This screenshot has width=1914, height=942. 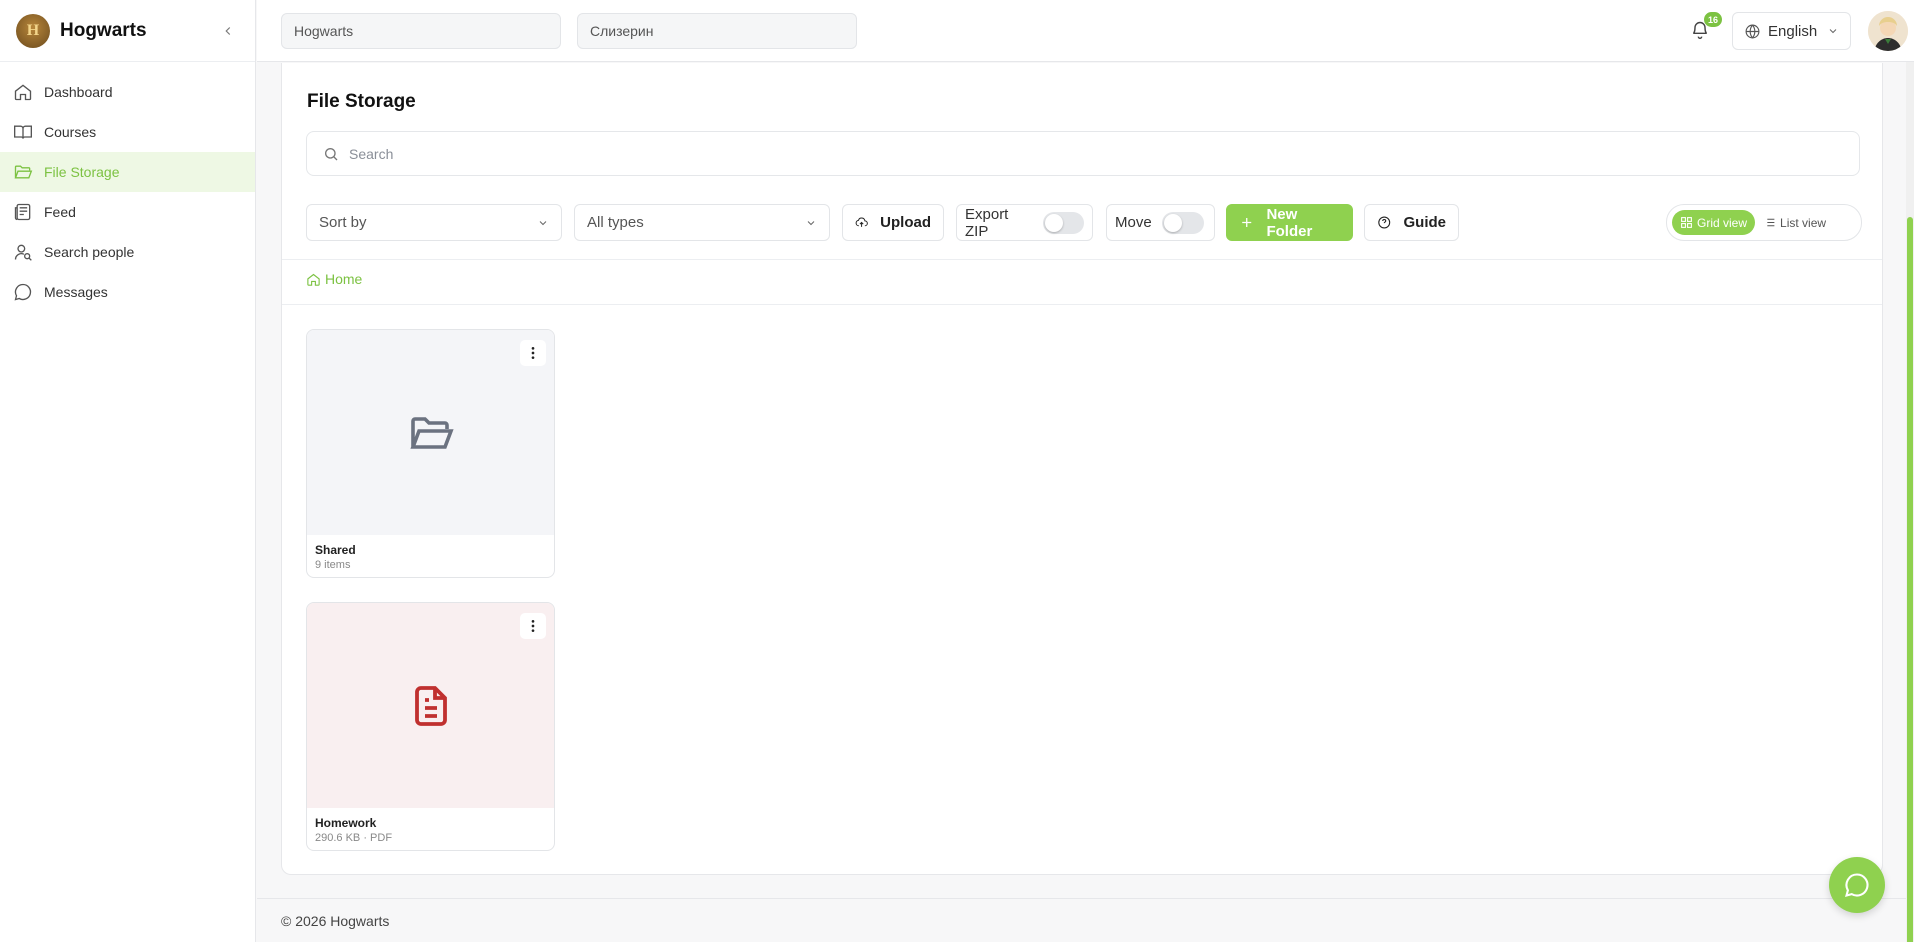 What do you see at coordinates (1713, 19) in the screenshot?
I see `notifications-badge: 16` at bounding box center [1713, 19].